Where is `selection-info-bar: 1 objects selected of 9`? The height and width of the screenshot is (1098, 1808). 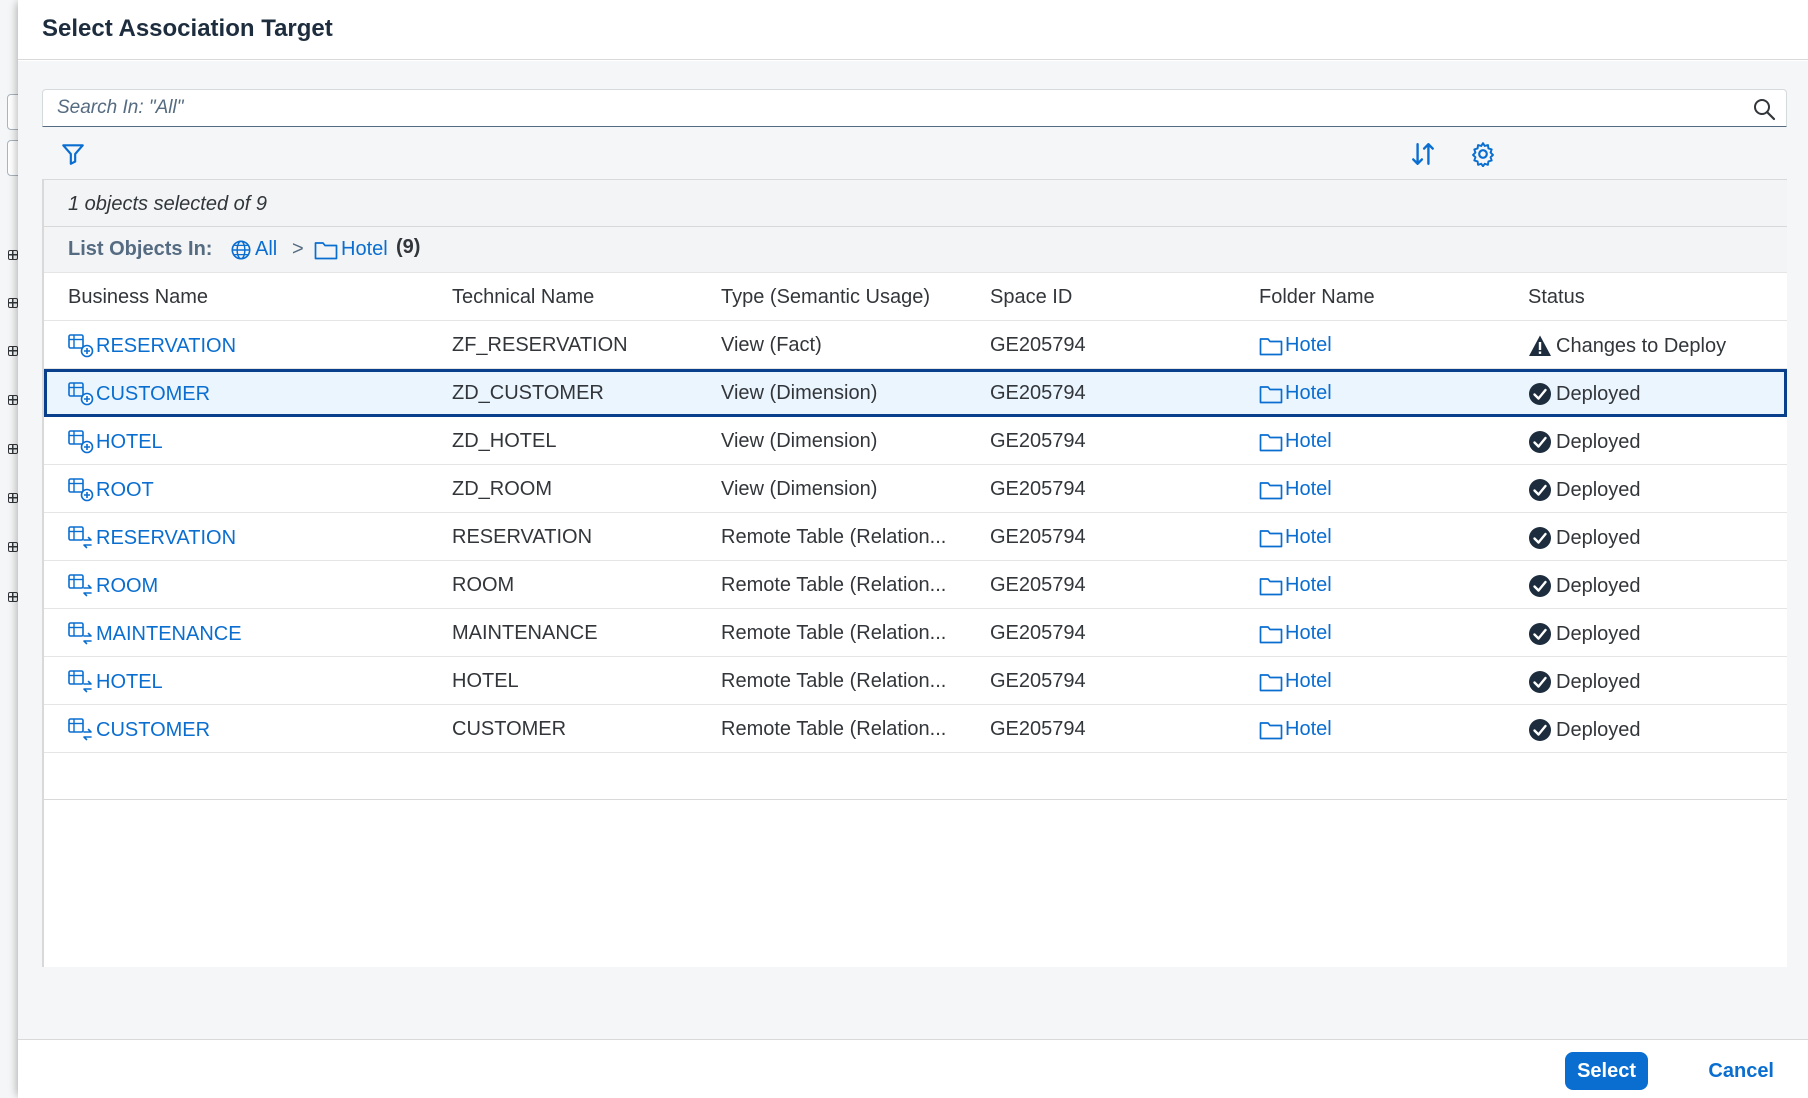 selection-info-bar: 1 objects selected of 9 is located at coordinates (915, 203).